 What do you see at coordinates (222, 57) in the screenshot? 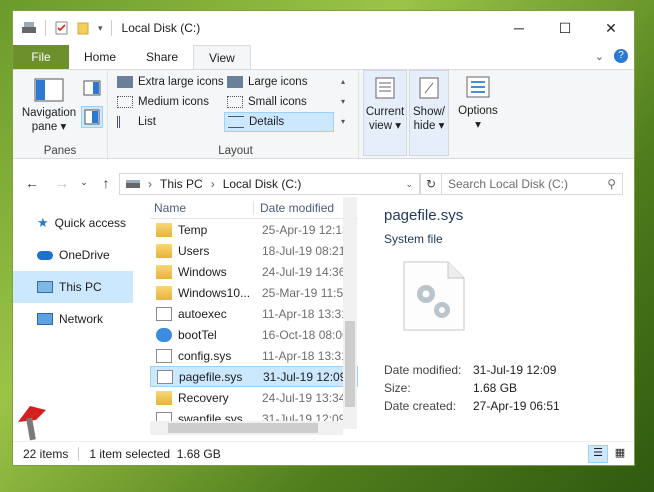
I see `tab-view: View` at bounding box center [222, 57].